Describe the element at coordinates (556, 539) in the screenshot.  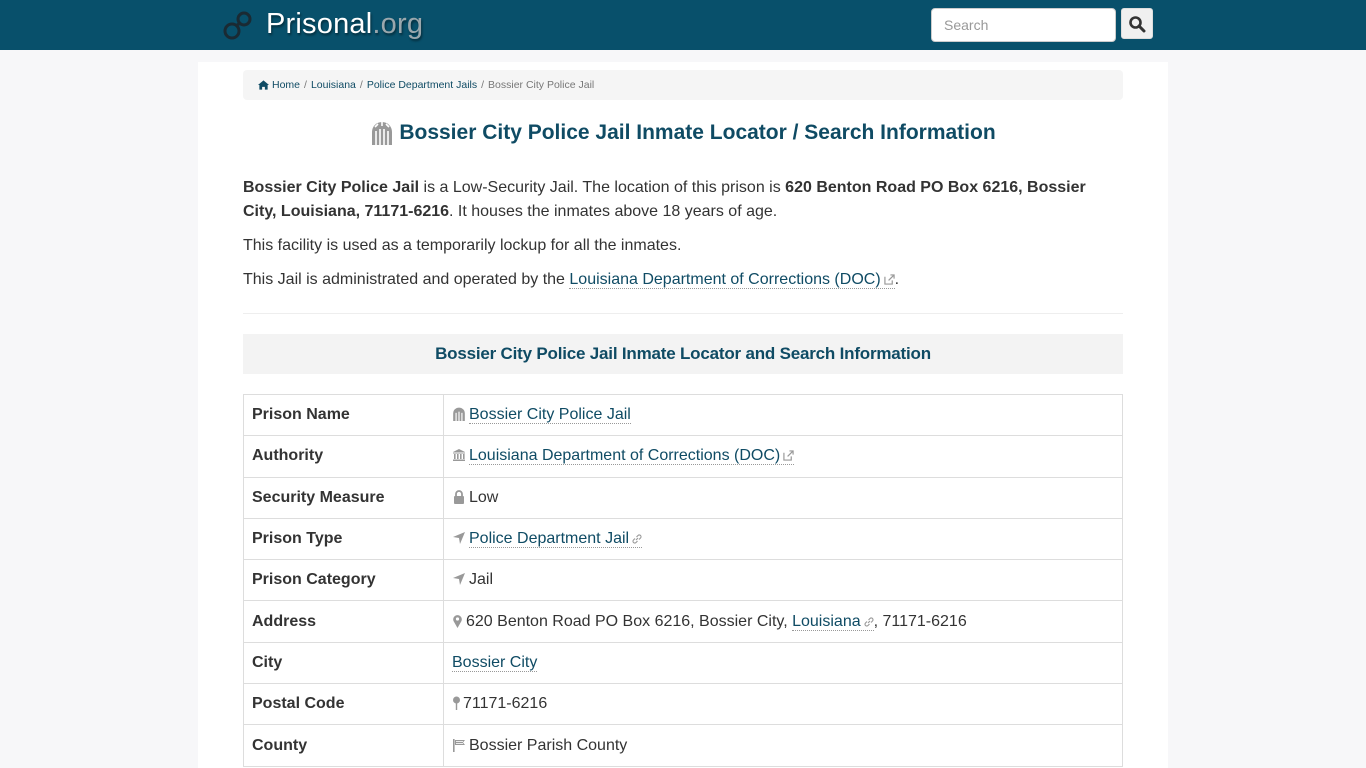
I see `prison-type-link: Police Department Jail` at that location.